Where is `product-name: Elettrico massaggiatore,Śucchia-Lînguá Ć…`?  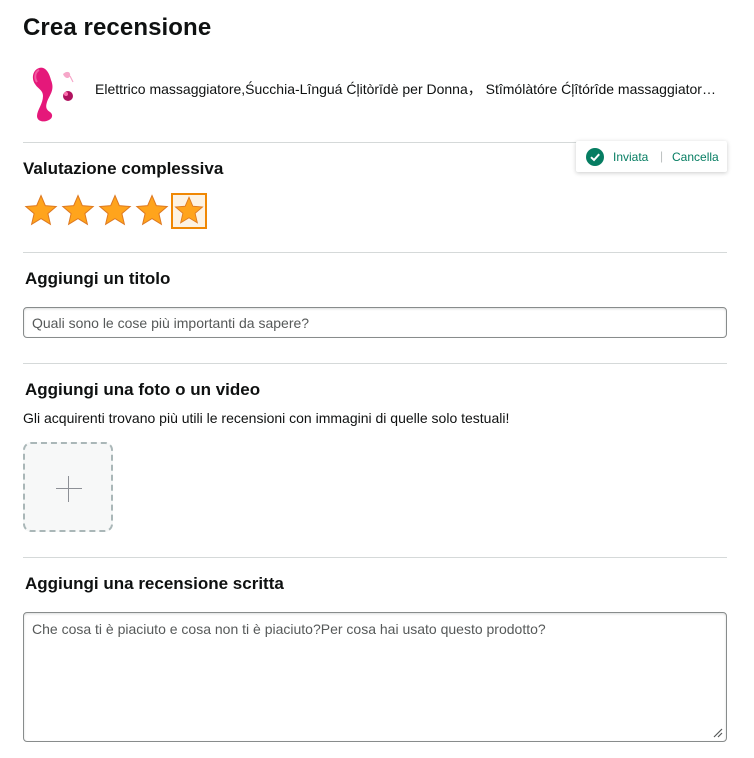 product-name: Elettrico massaggiatore,Śucchia-Lînguá Ć… is located at coordinates (407, 89).